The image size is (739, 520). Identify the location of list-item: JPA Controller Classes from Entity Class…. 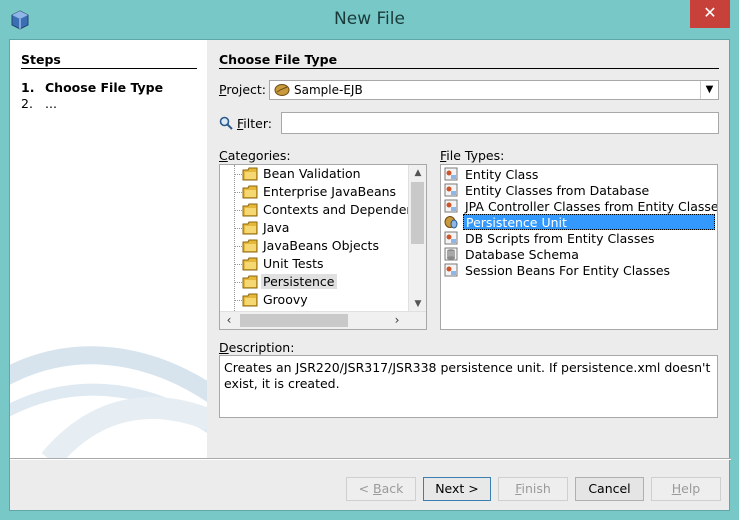
(579, 206).